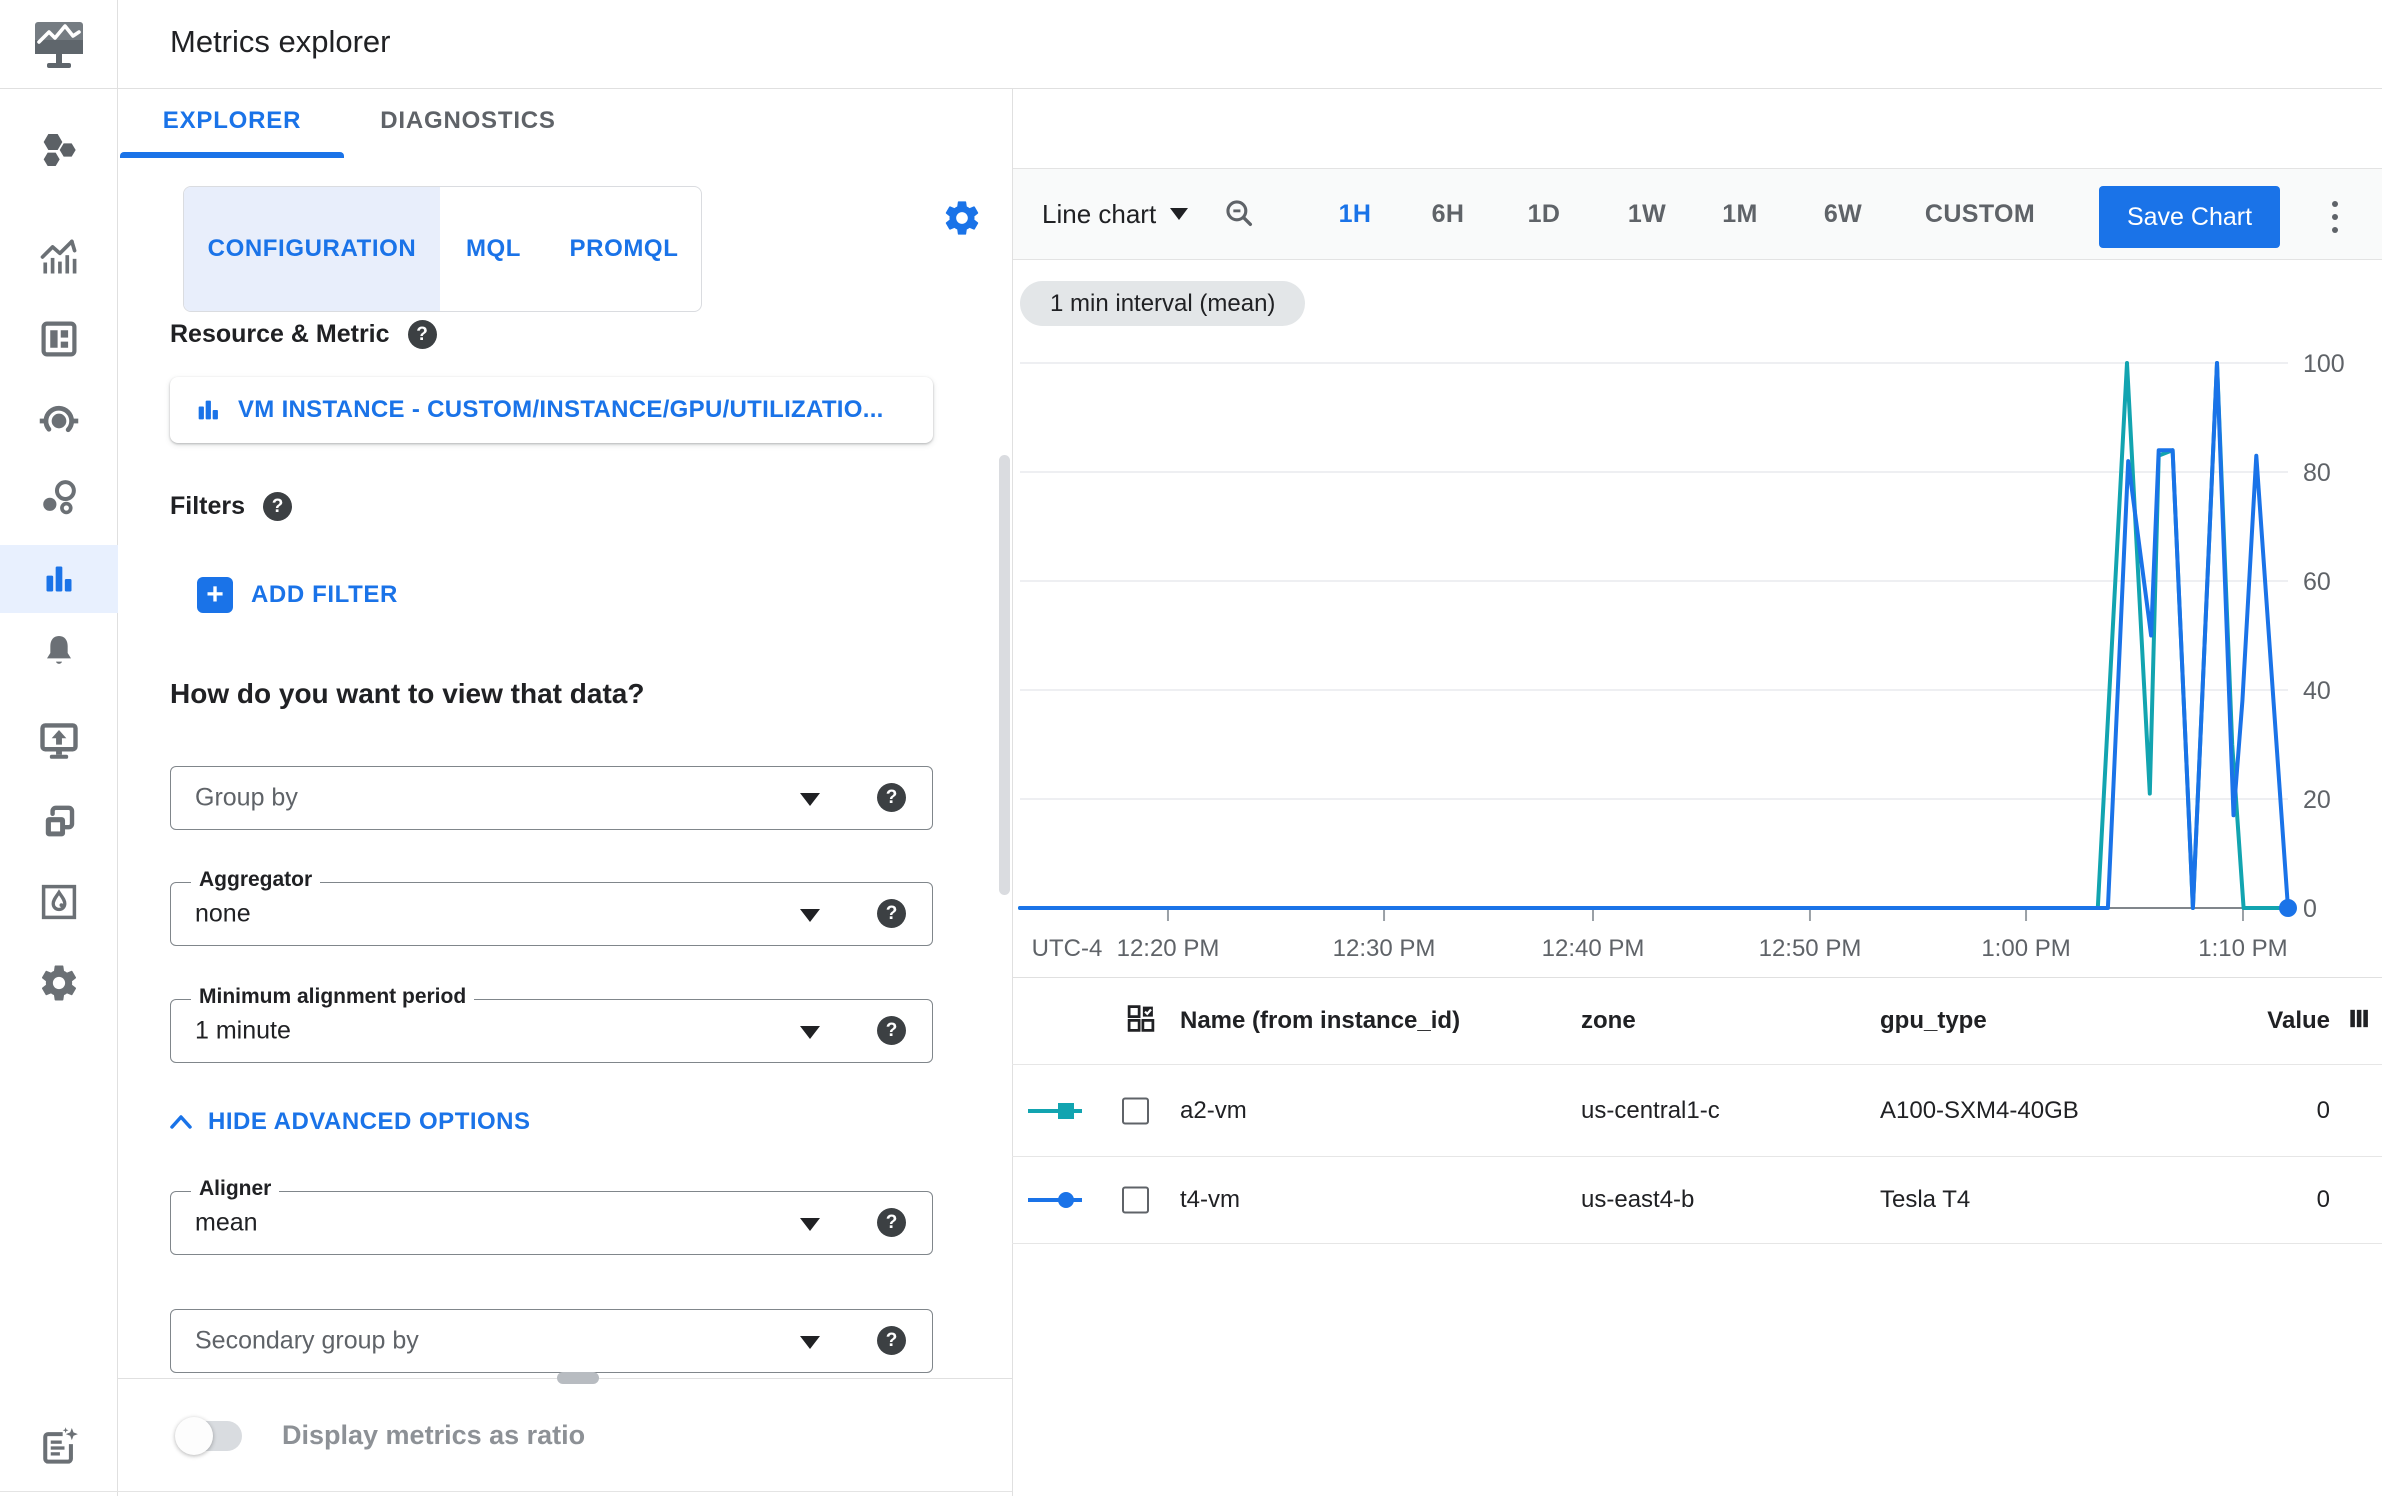 This screenshot has height=1496, width=2382. What do you see at coordinates (1055, 1111) in the screenshot?
I see `series-swatch-a2-vm` at bounding box center [1055, 1111].